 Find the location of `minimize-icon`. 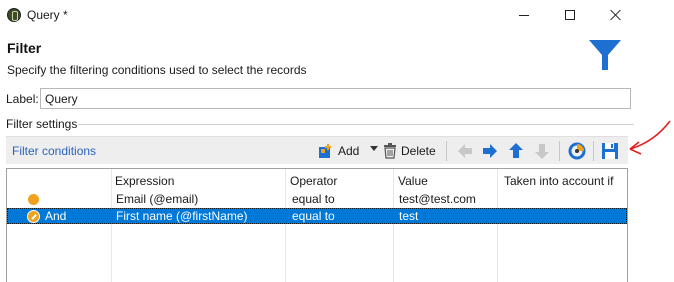

minimize-icon is located at coordinates (524, 15).